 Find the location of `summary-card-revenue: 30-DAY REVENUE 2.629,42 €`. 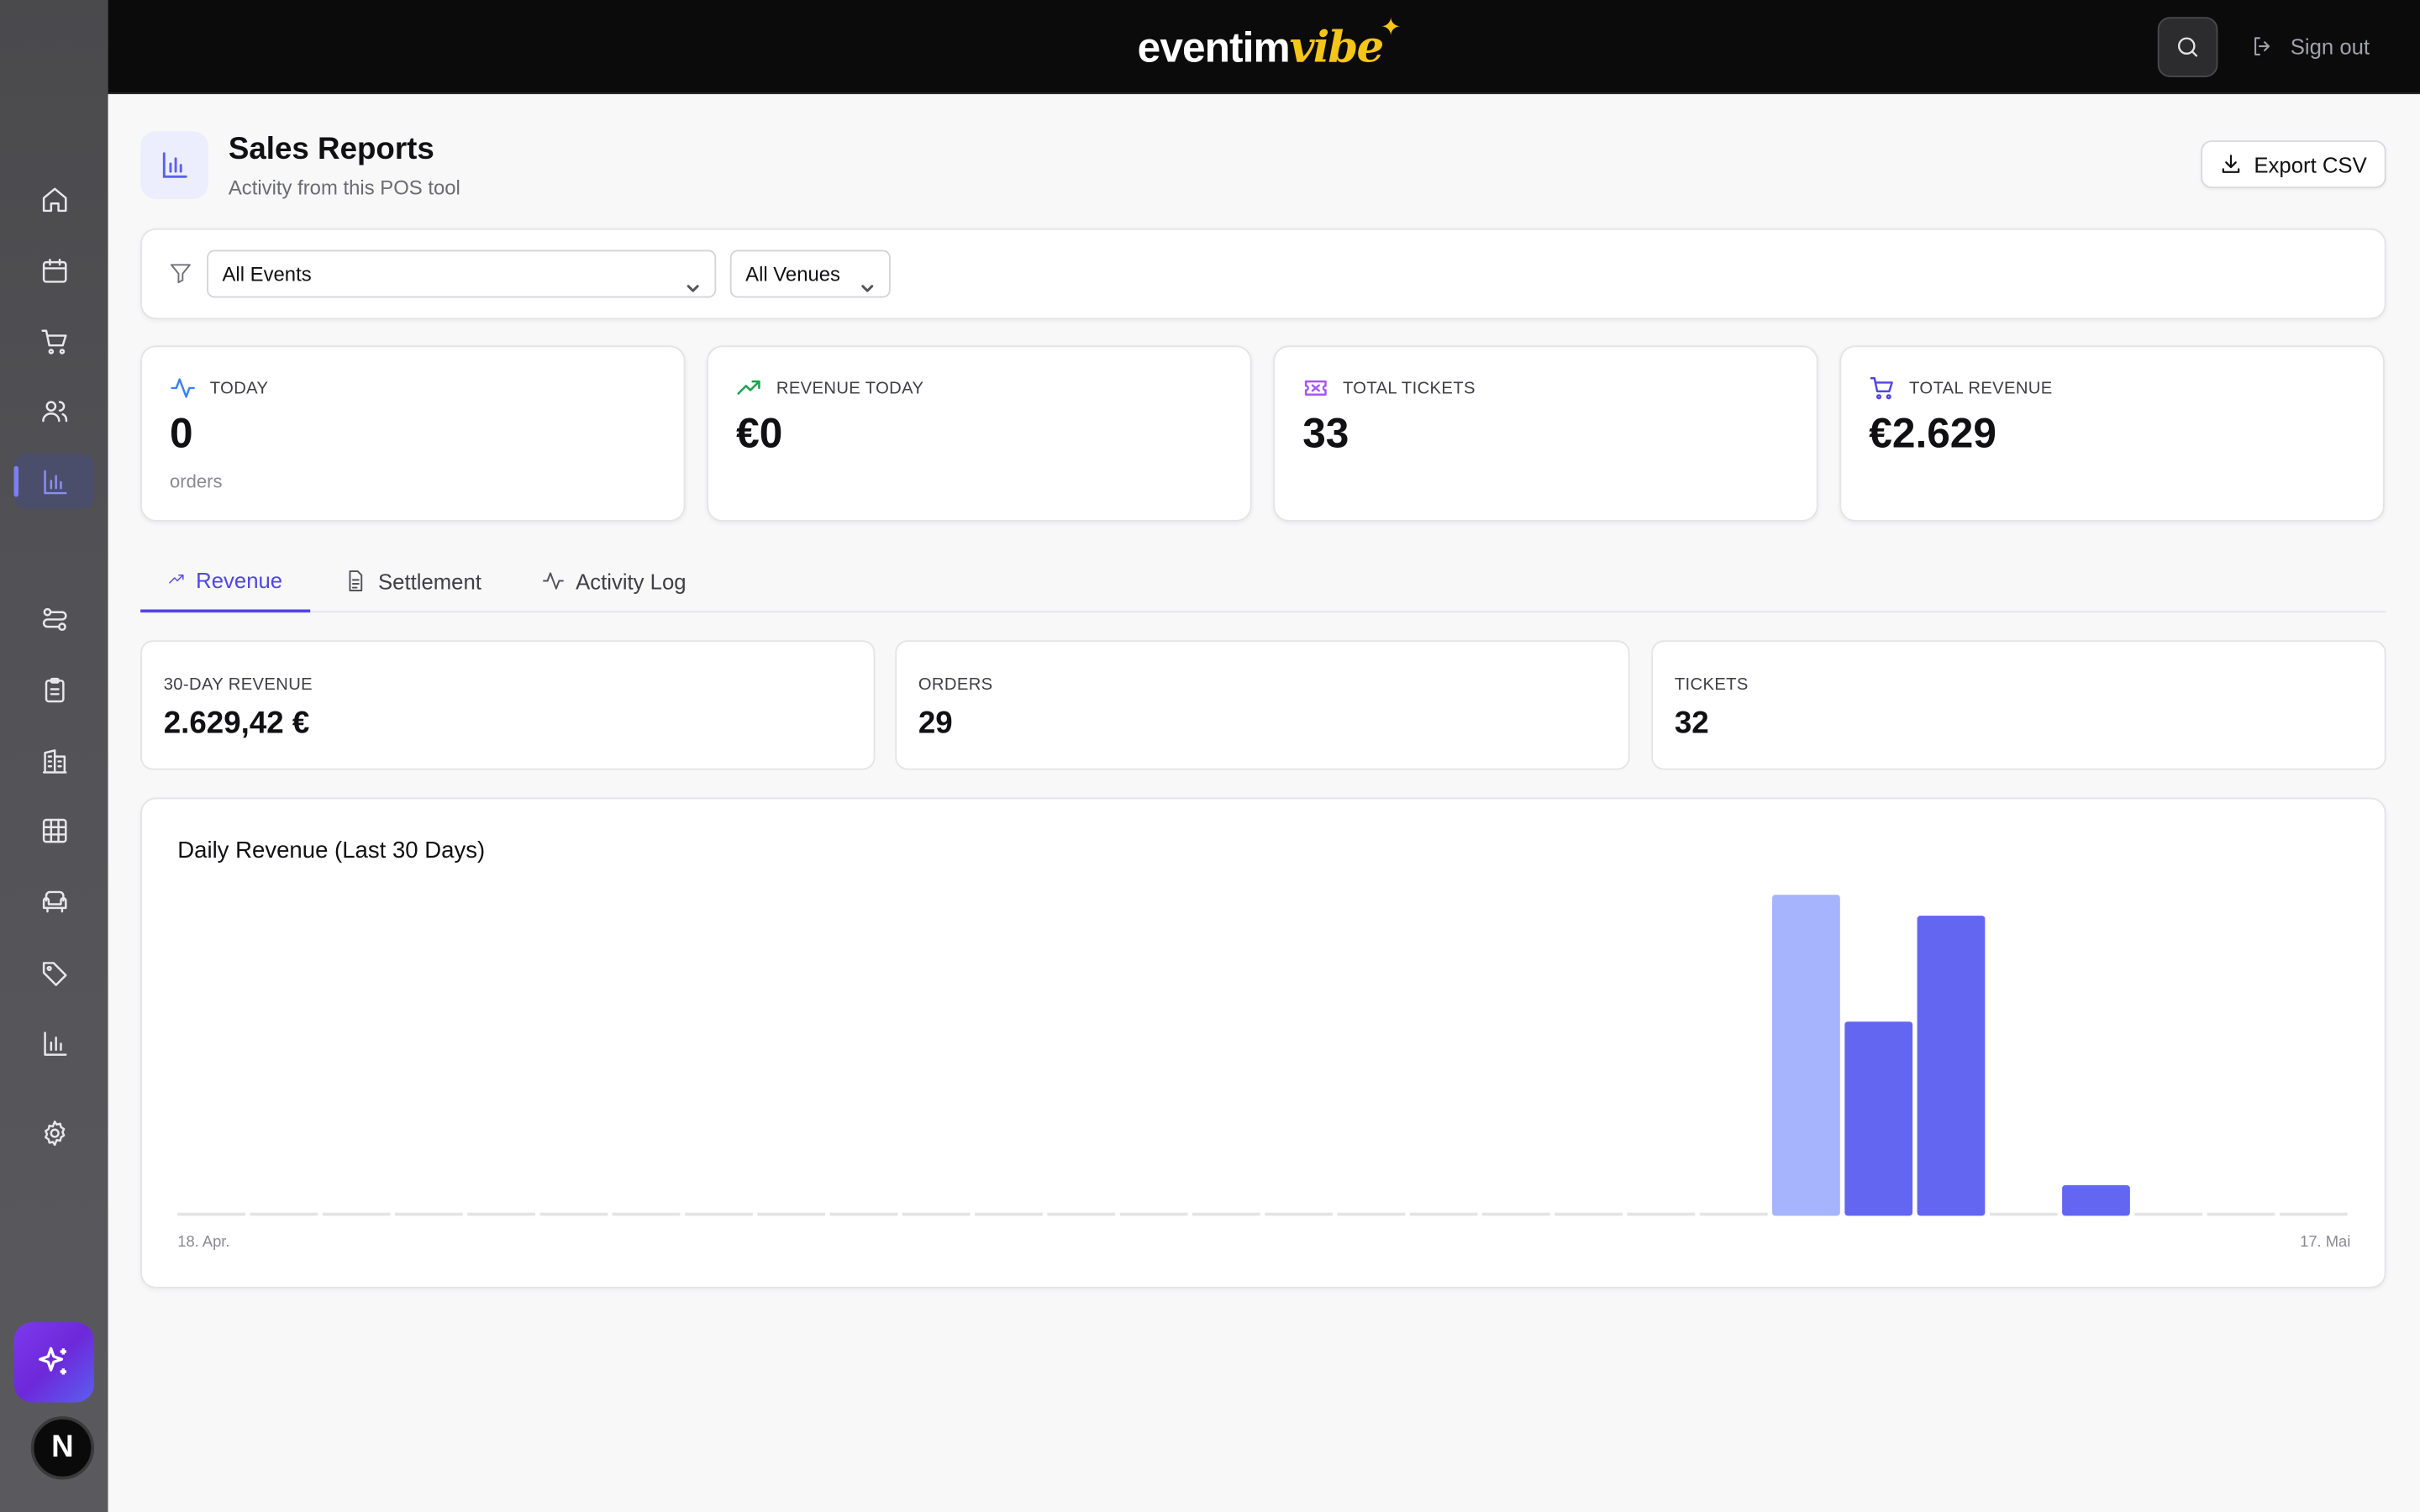

summary-card-revenue: 30-DAY REVENUE 2.629,42 € is located at coordinates (508, 705).